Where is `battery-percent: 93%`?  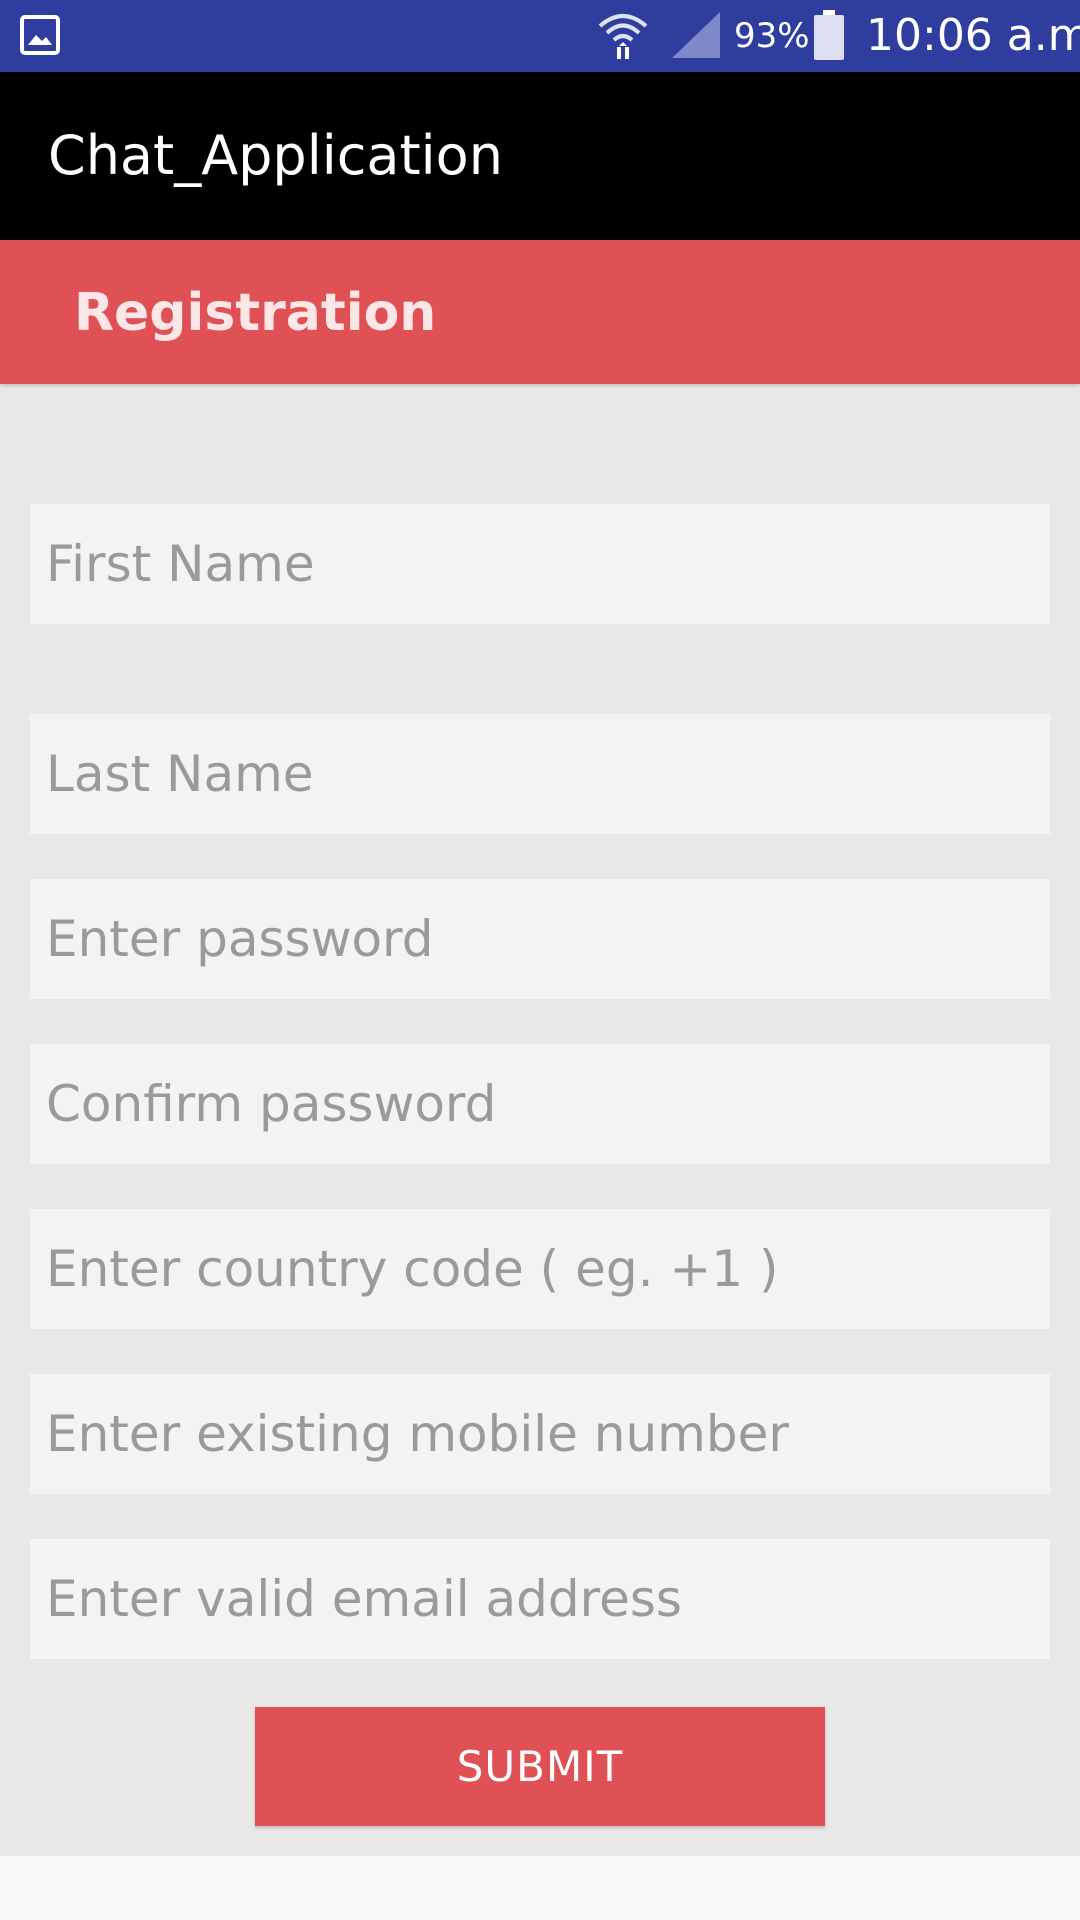
battery-percent: 93% is located at coordinates (772, 36).